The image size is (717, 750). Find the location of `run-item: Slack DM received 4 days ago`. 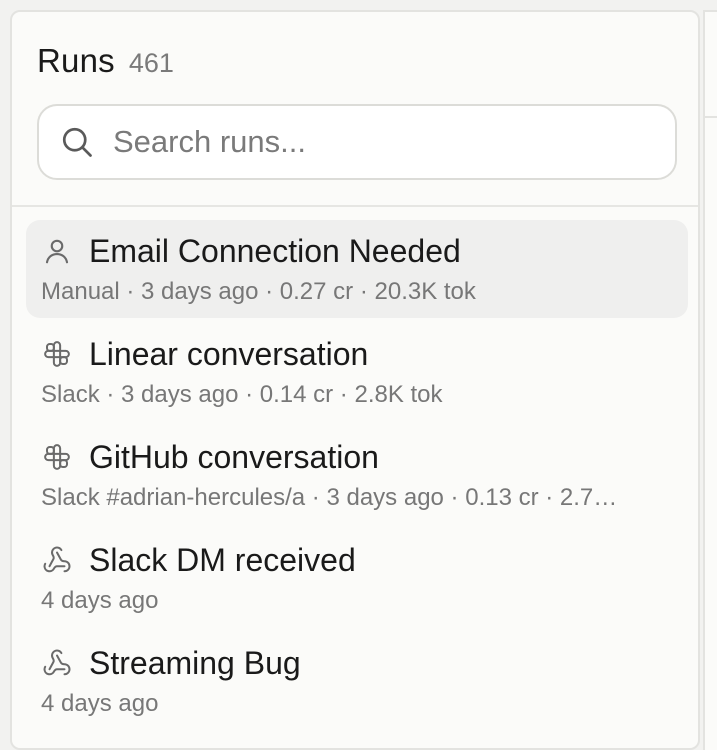

run-item: Slack DM received 4 days ago is located at coordinates (357, 578).